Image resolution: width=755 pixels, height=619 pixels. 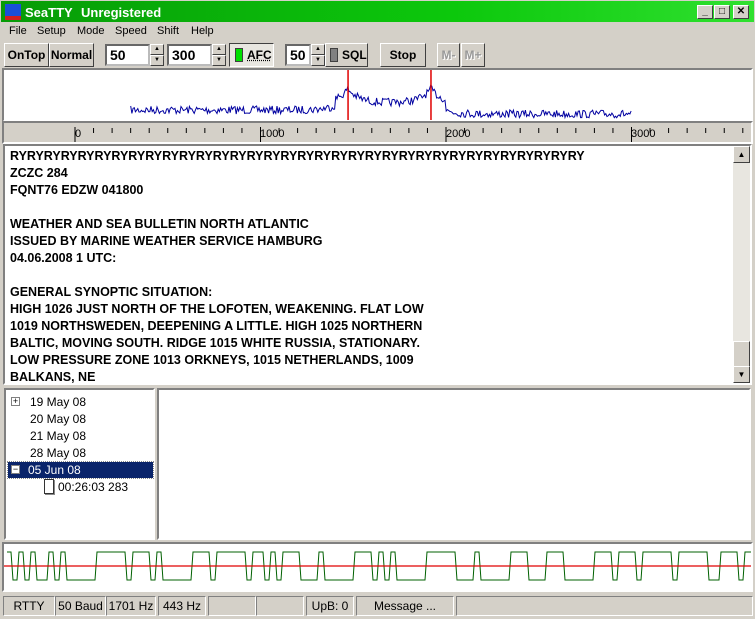 I want to click on tree-item: 20 May 08, so click(x=58, y=419).